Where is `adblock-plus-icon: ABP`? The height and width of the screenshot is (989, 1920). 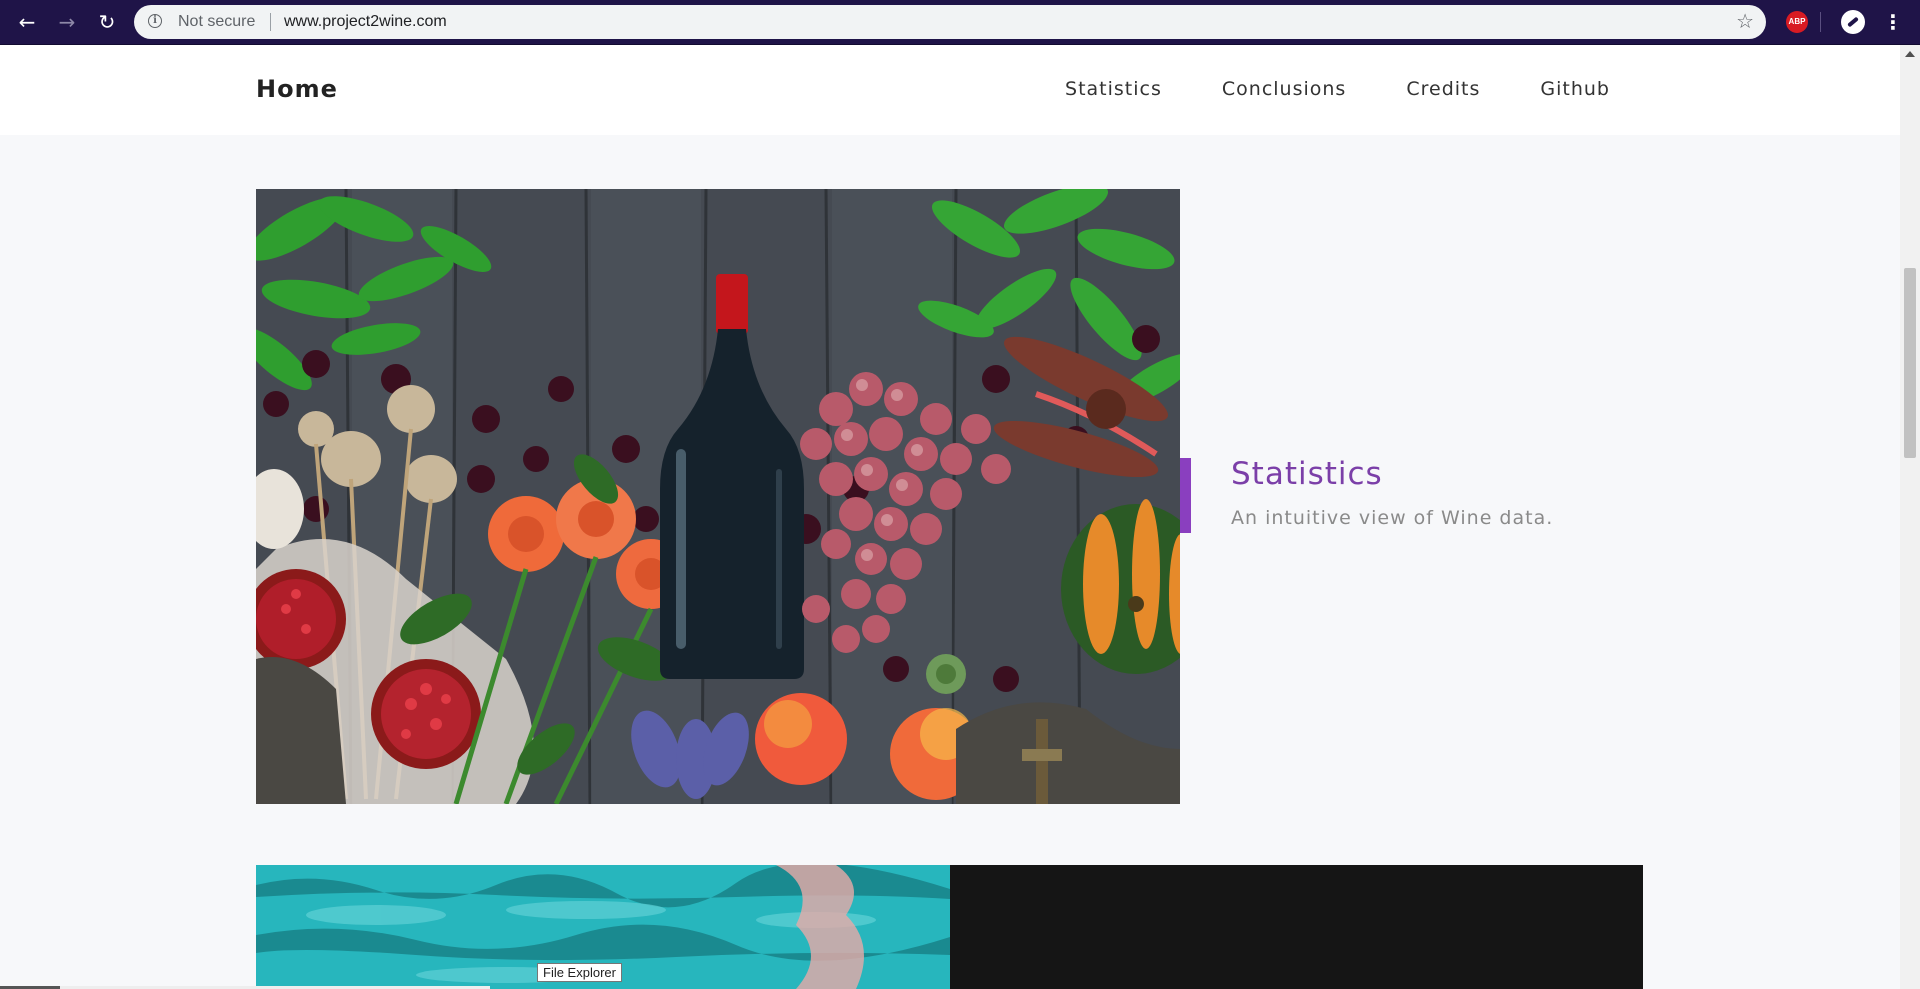 adblock-plus-icon: ABP is located at coordinates (1797, 22).